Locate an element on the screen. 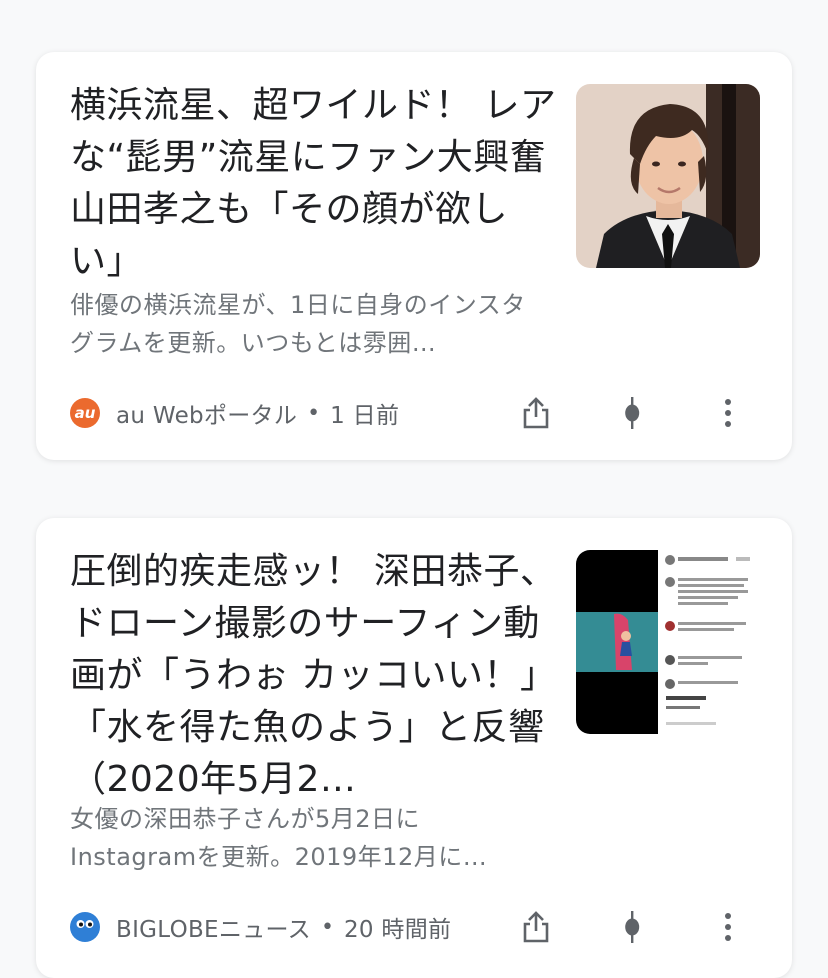 This screenshot has height=978, width=828. au-logo-icon: au is located at coordinates (85, 413).